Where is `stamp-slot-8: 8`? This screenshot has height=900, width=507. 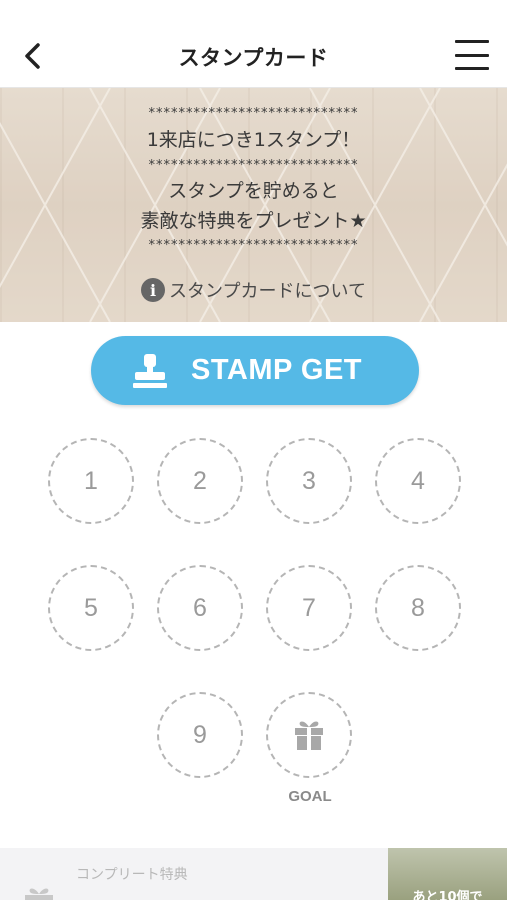 stamp-slot-8: 8 is located at coordinates (418, 608).